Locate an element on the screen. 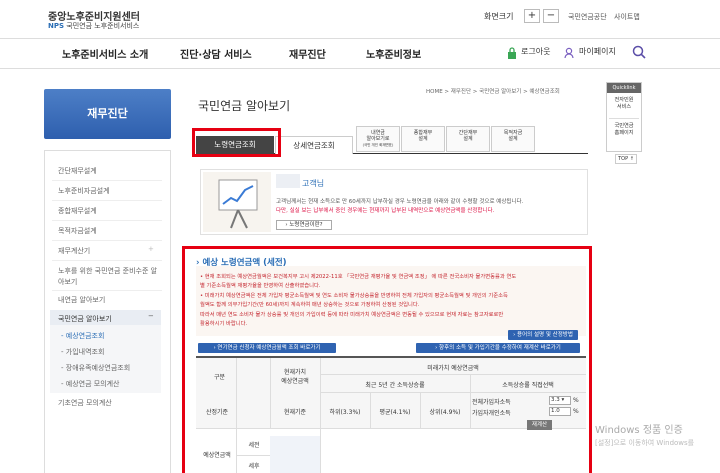 The width and height of the screenshot is (720, 473). subtab-comprehensive: 종합재무 설계 is located at coordinates (423, 139).